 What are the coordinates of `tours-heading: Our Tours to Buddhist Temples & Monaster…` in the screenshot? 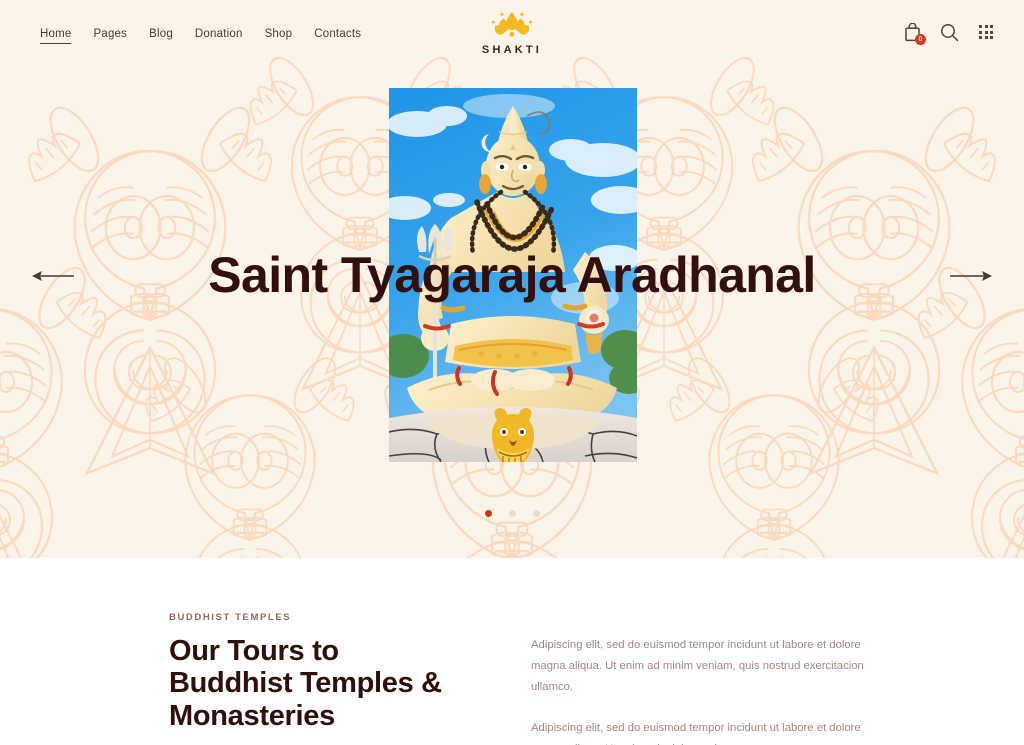 It's located at (305, 683).